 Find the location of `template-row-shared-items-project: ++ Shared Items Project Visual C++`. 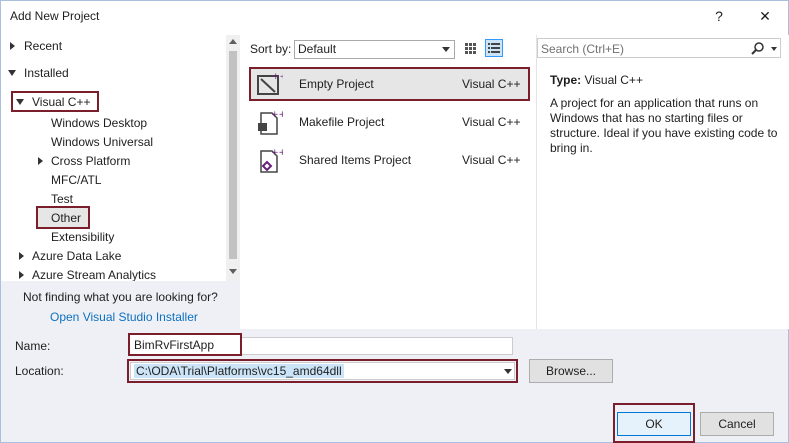

template-row-shared-items-project: ++ Shared Items Project Visual C++ is located at coordinates (389, 160).